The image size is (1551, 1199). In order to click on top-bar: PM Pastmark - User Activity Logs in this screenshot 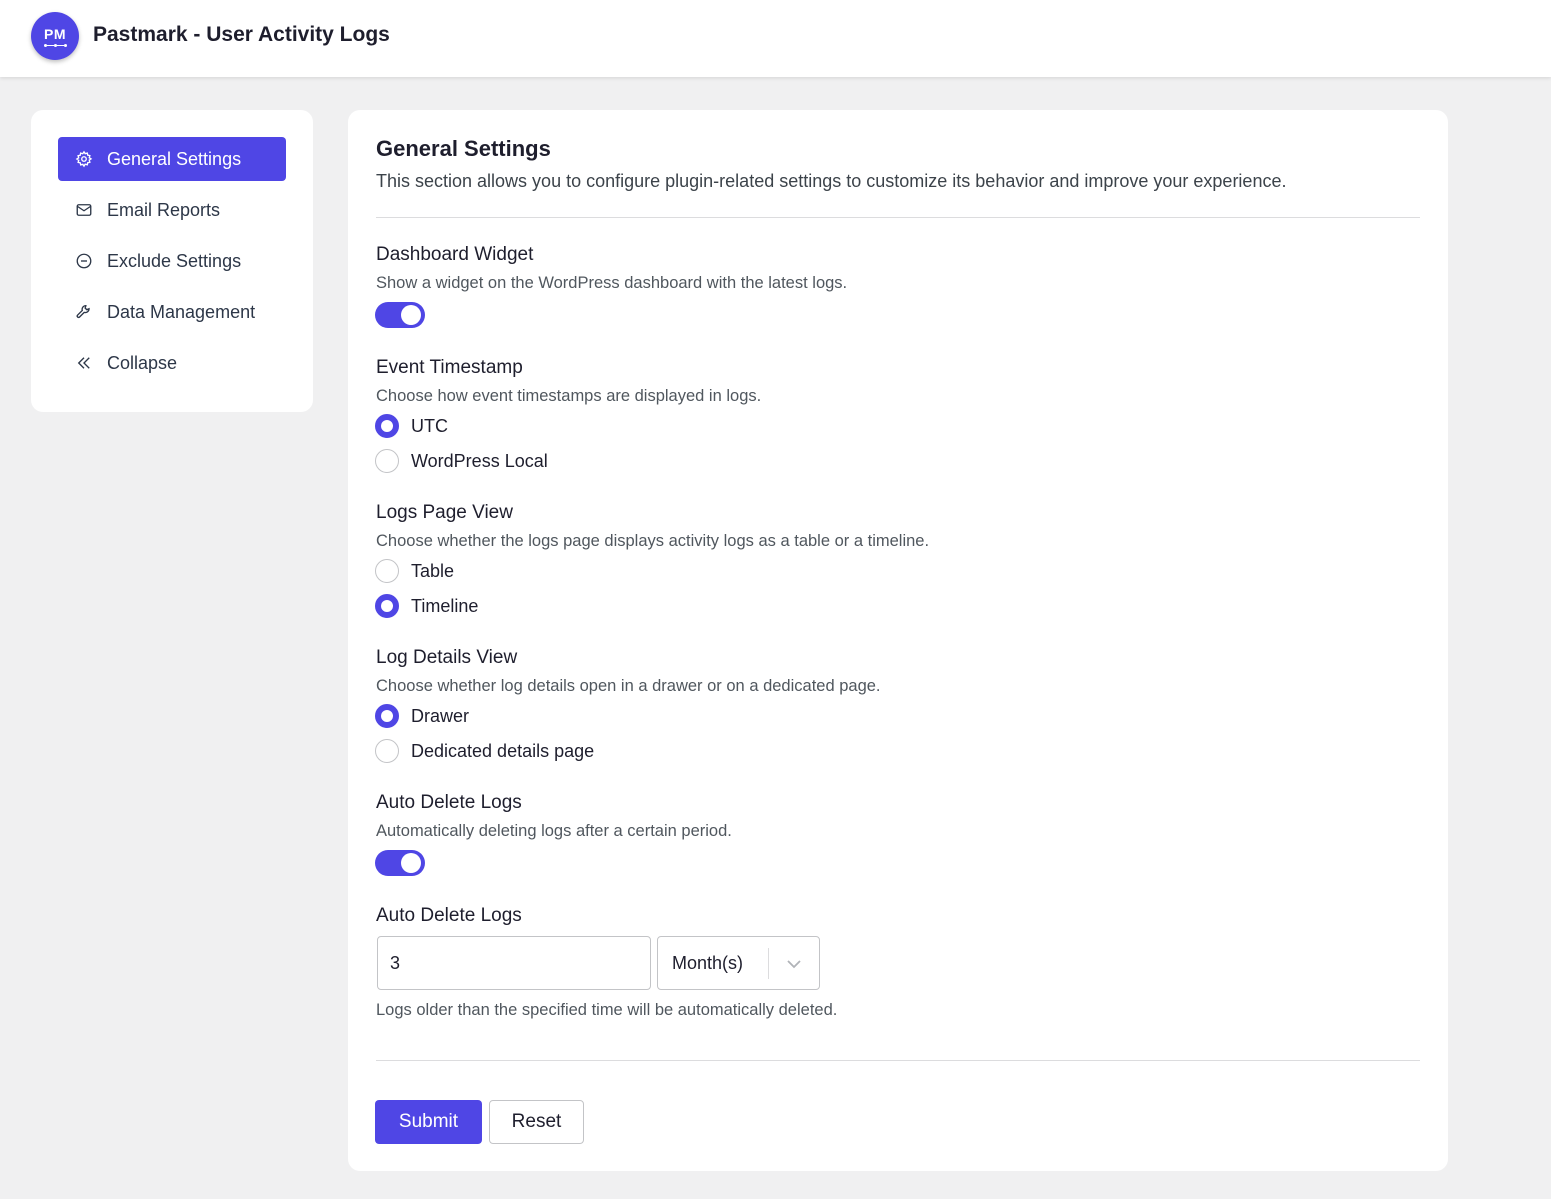, I will do `click(775, 38)`.